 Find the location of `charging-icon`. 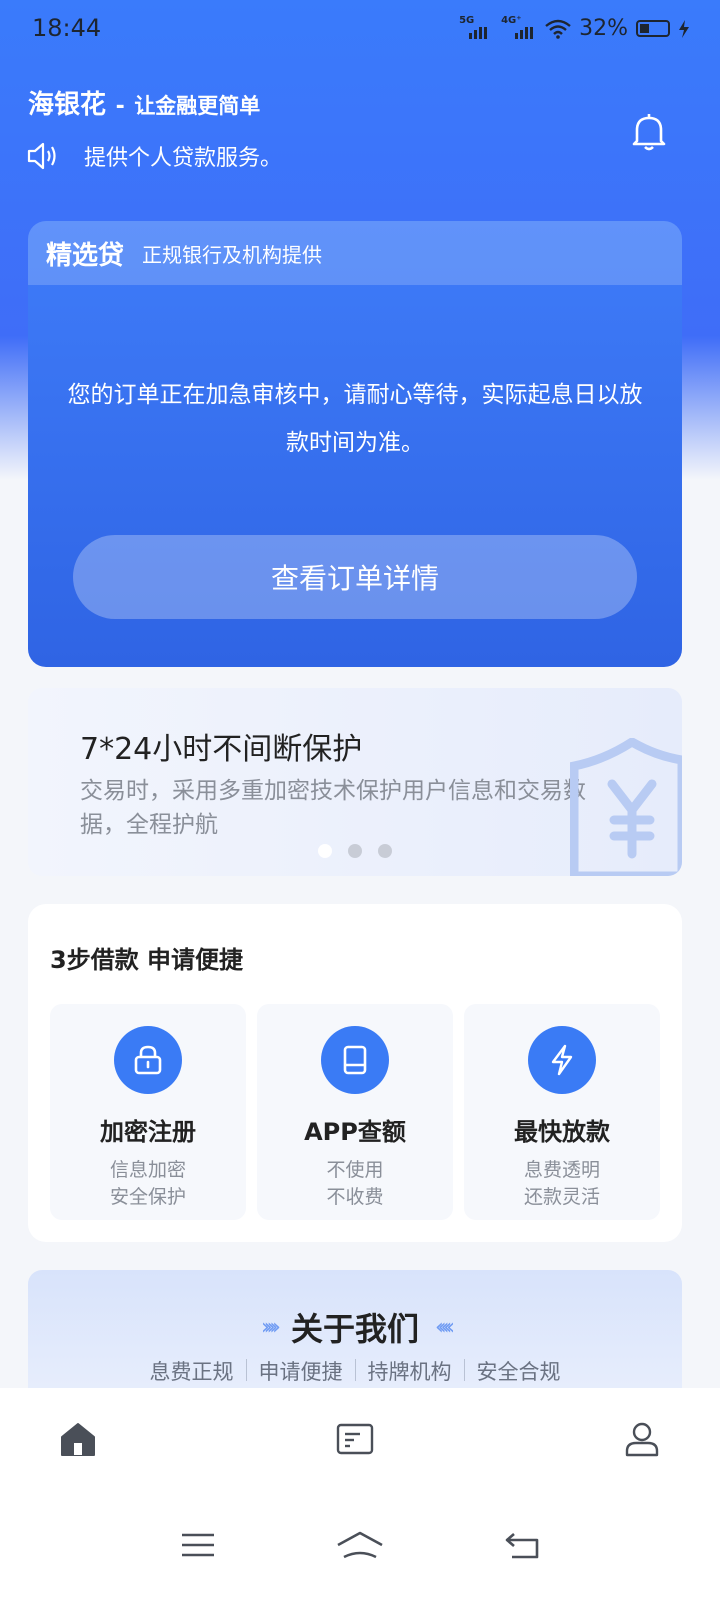

charging-icon is located at coordinates (684, 28).